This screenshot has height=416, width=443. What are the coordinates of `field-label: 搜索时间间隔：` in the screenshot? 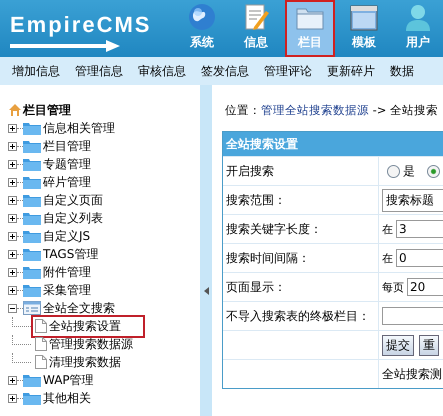 It's located at (268, 258).